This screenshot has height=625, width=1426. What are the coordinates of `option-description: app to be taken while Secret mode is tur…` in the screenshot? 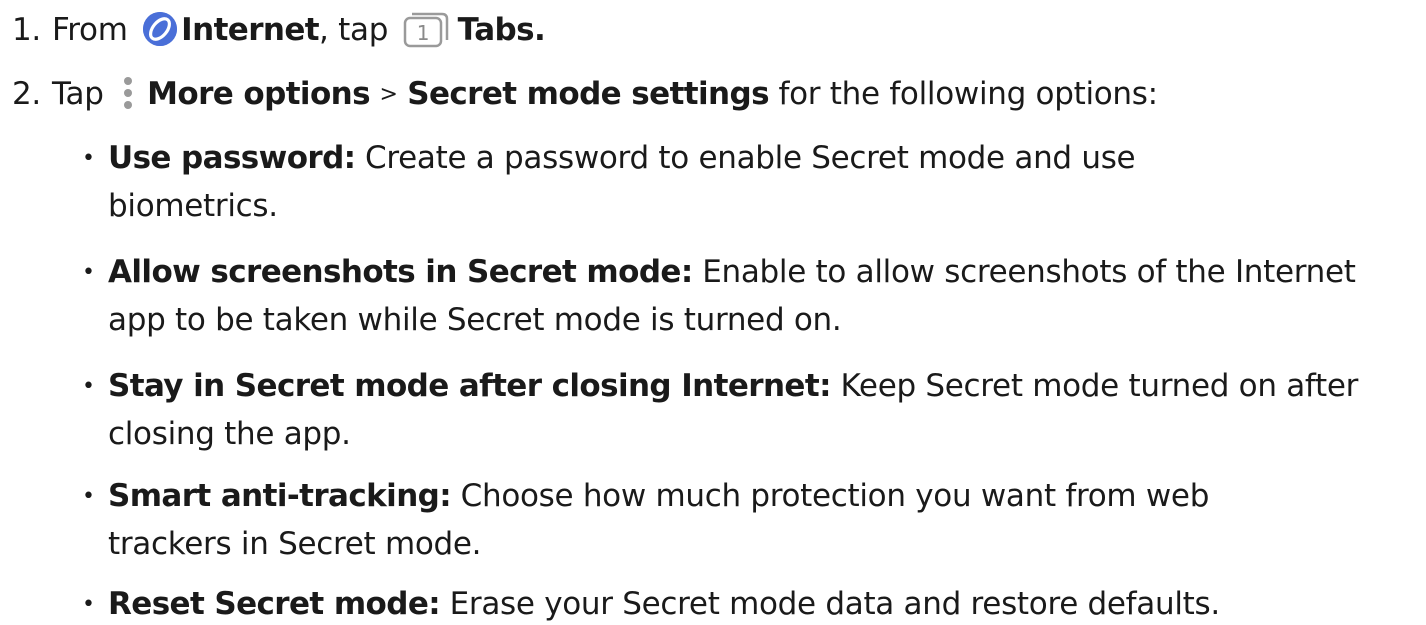 It's located at (475, 320).